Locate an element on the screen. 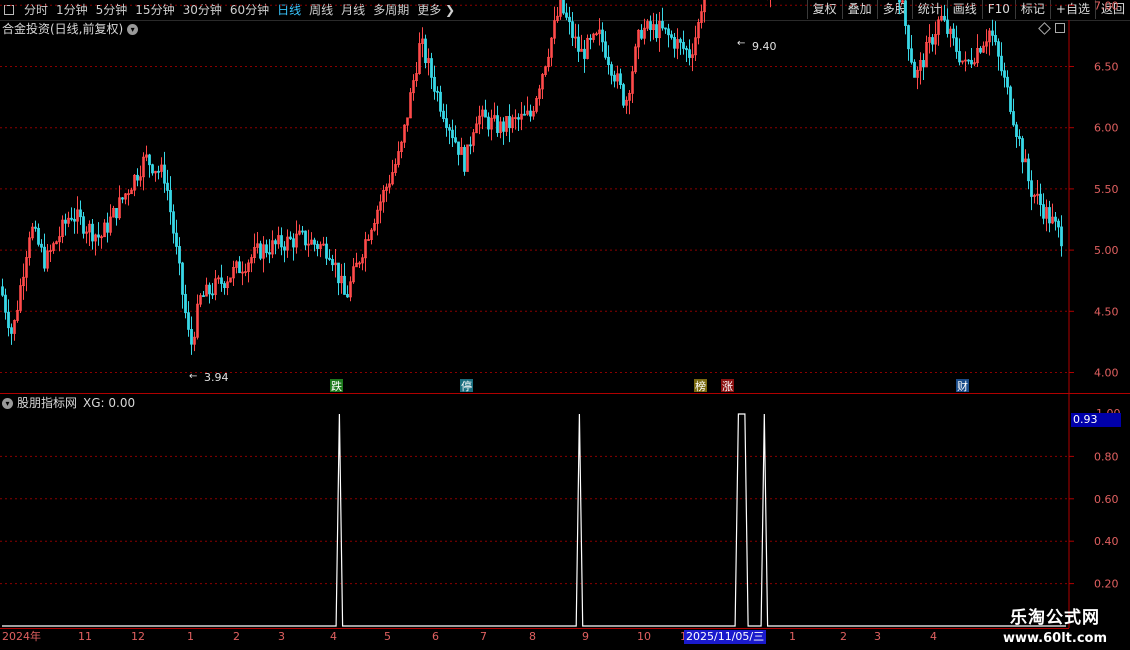 This screenshot has height=650, width=1130. watermark-title: 乐淘公式网 is located at coordinates (1055, 618).